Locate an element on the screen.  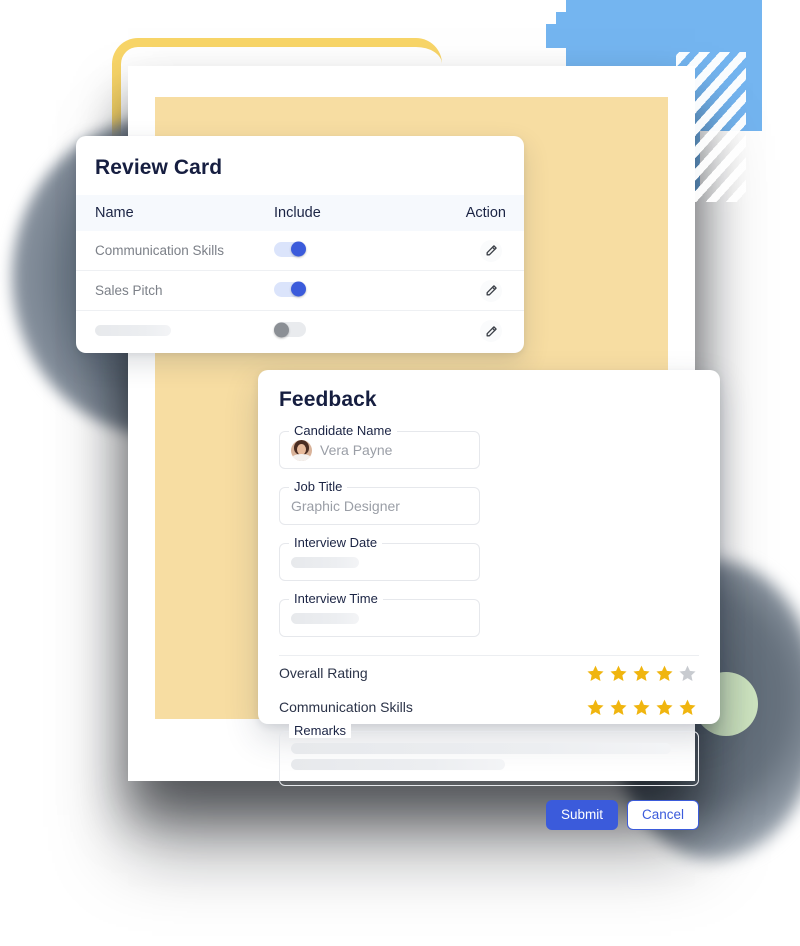
communication-skills-label: Communication Skills is located at coordinates (346, 707).